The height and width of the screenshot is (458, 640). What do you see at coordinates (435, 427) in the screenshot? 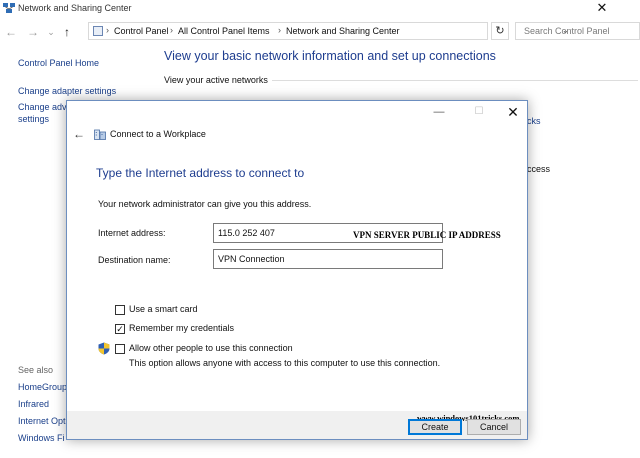
I see `create-button: Create` at bounding box center [435, 427].